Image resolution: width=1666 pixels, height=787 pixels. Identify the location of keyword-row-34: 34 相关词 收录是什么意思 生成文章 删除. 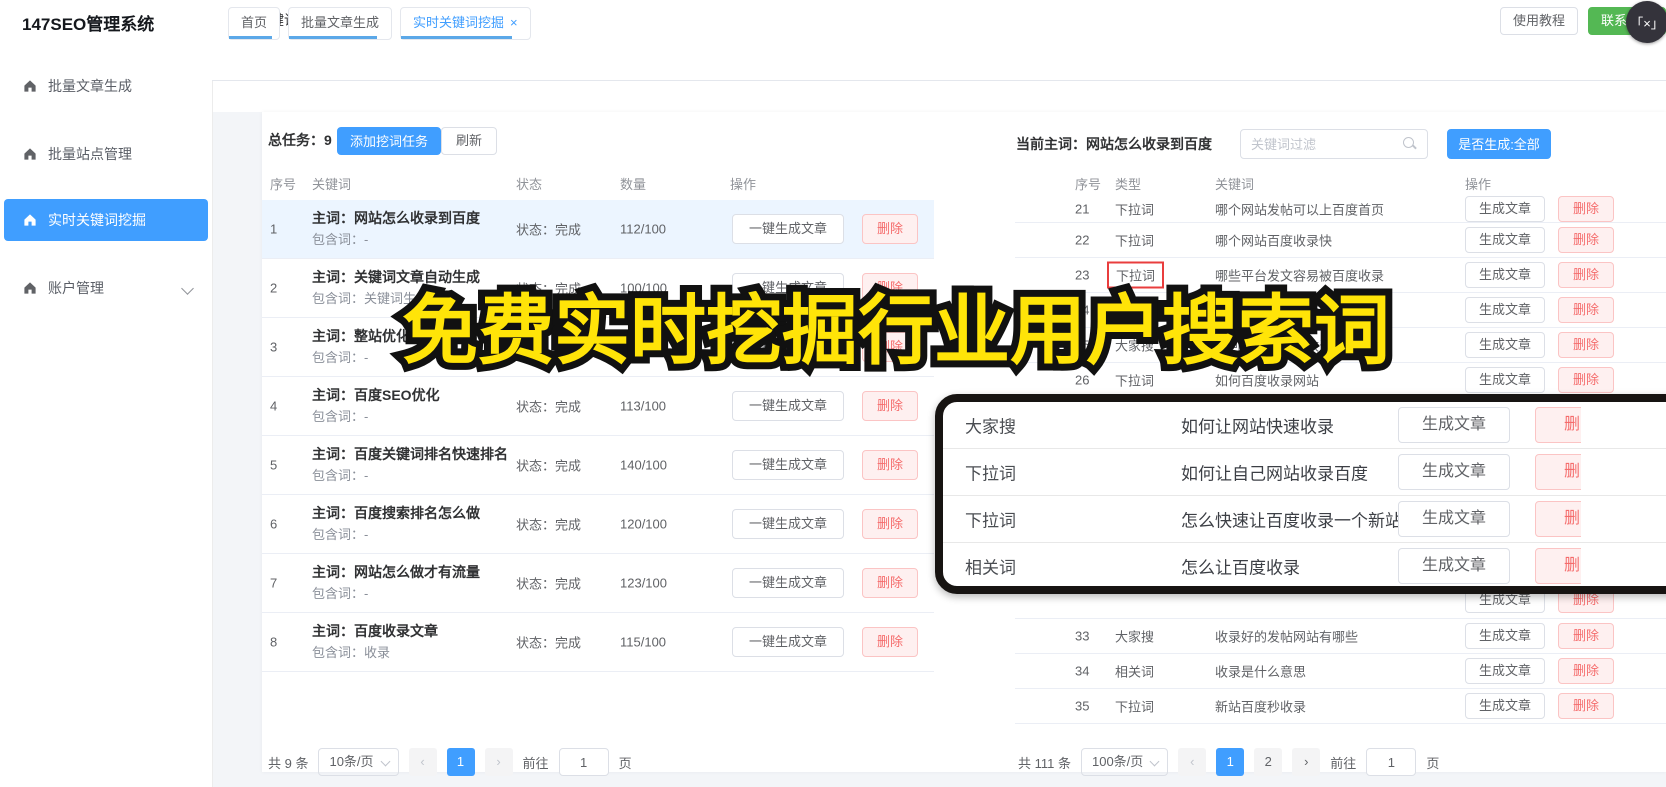
(1340, 671).